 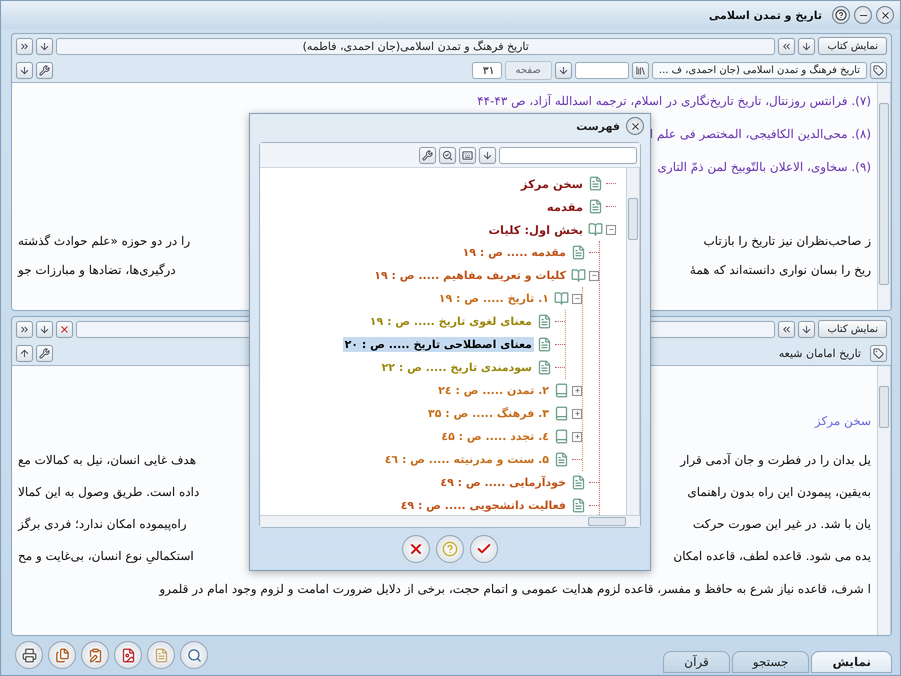 What do you see at coordinates (779, 492) in the screenshot?
I see `text-line: به‌یقین، پیمودن این راه بدون راهنمای` at bounding box center [779, 492].